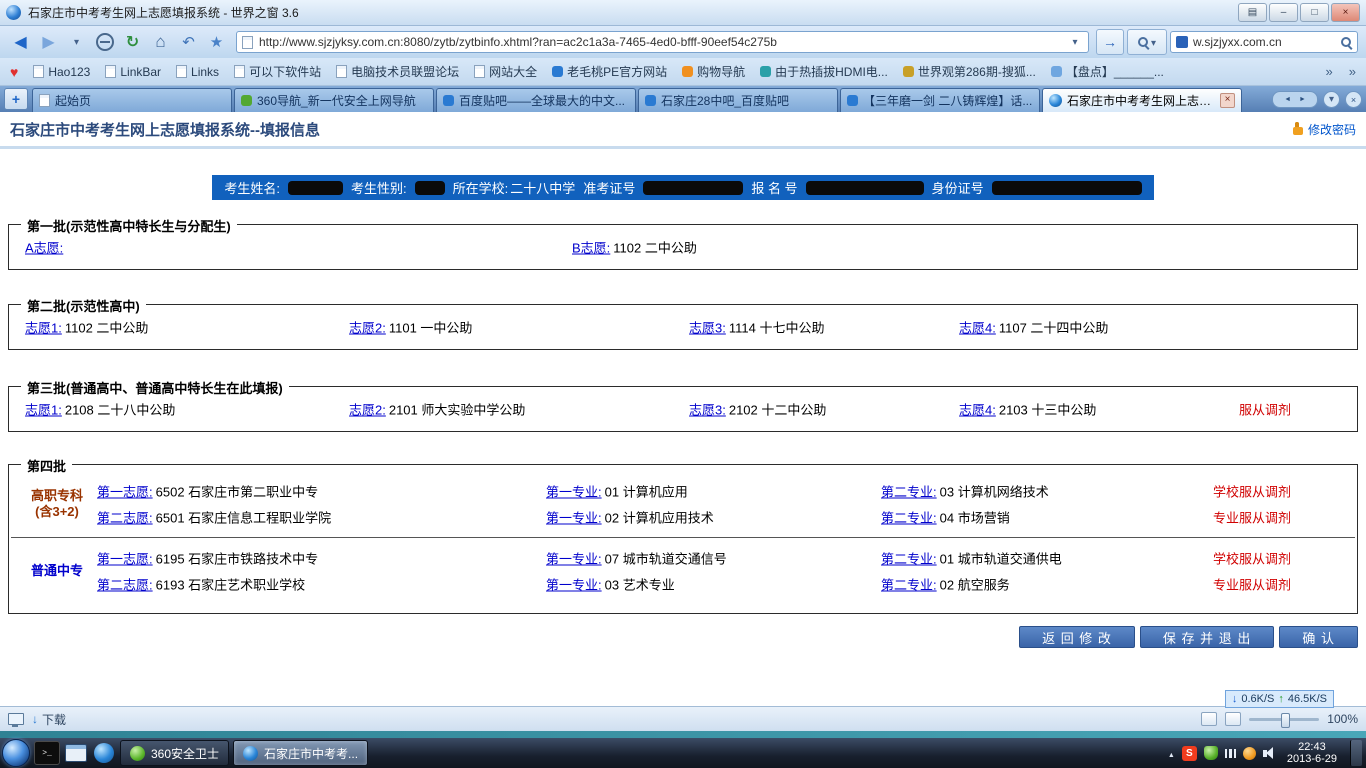 The image size is (1366, 768). I want to click on bookmark-item: 网站大全, so click(505, 71).